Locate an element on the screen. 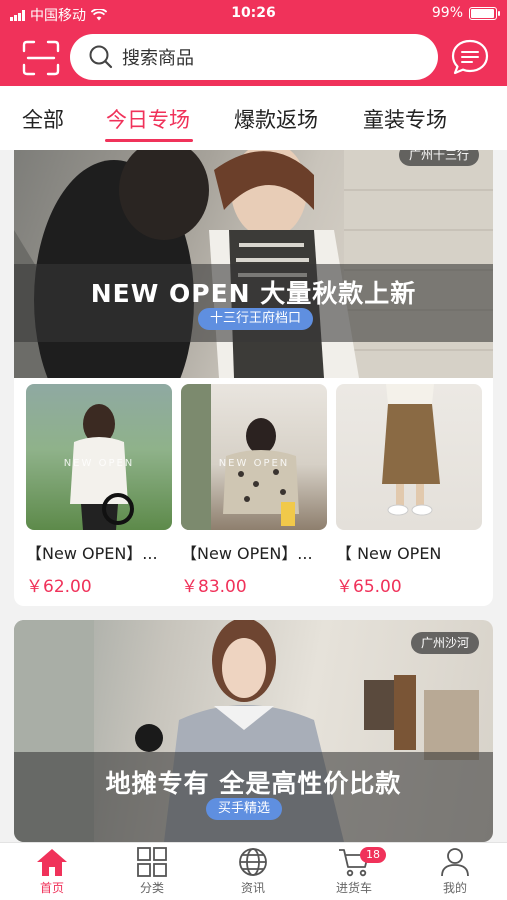 The height and width of the screenshot is (900, 507). banner-title: NEW OPEN 大量秋款上新 is located at coordinates (253, 293).